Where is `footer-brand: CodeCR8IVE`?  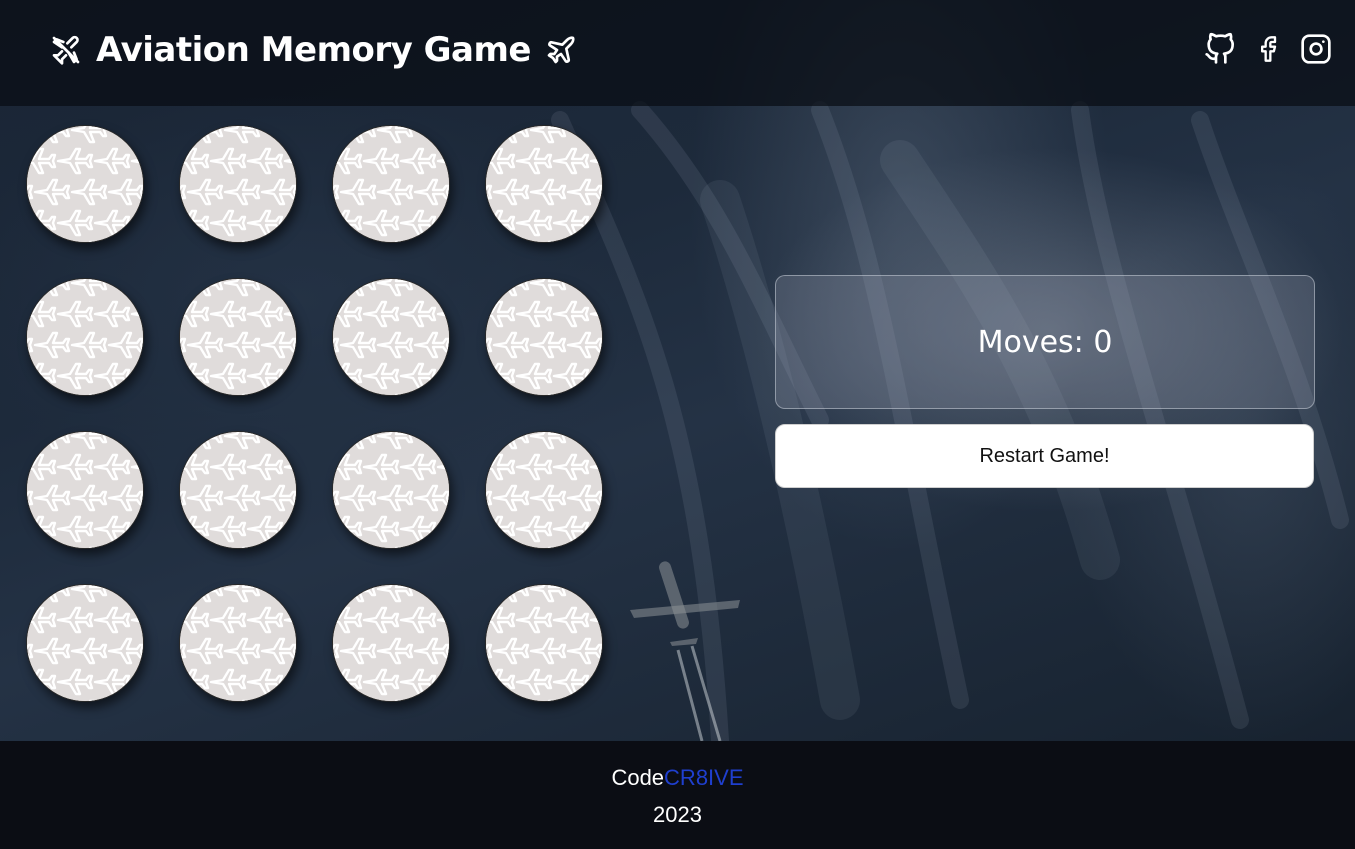
footer-brand: CodeCR8IVE is located at coordinates (677, 778).